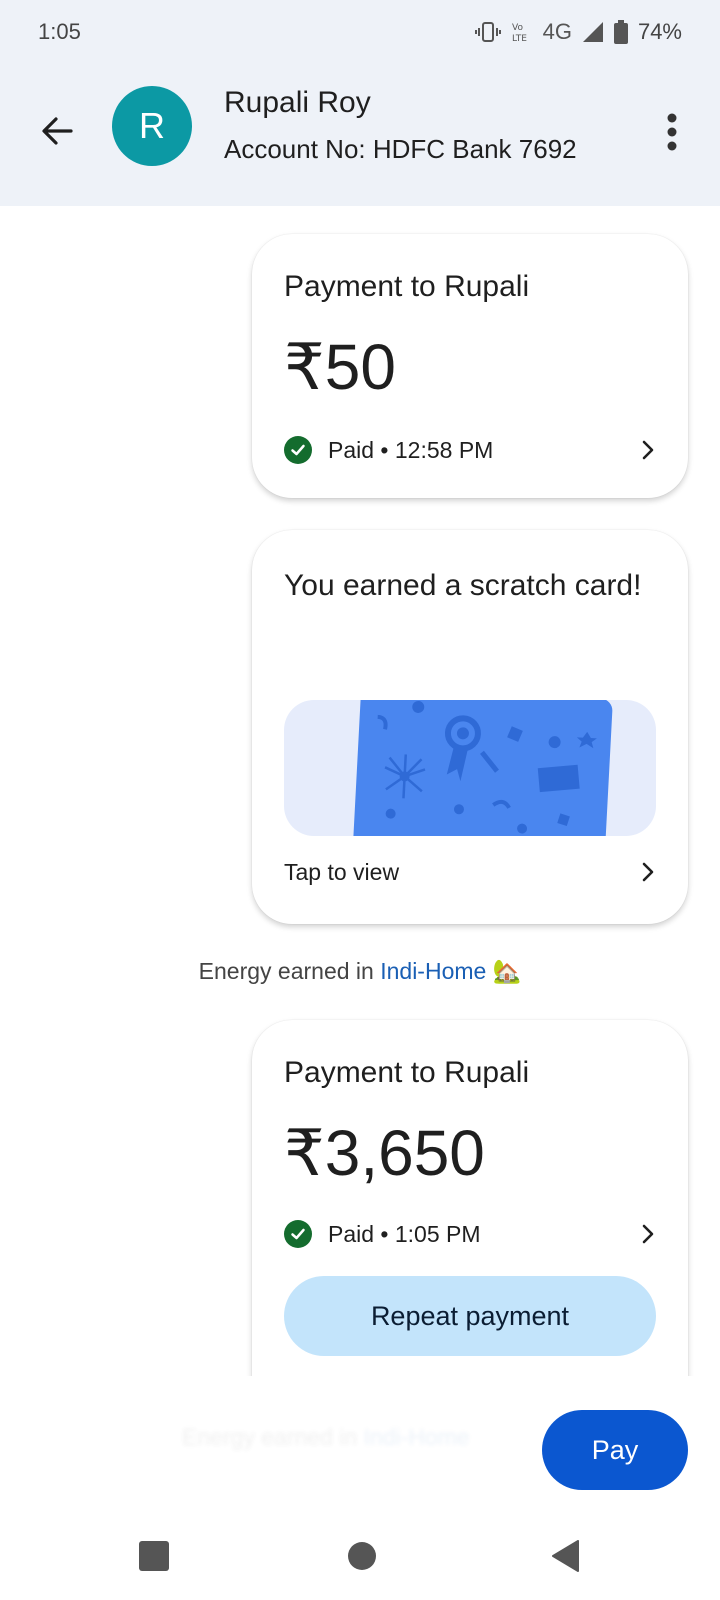  I want to click on square-icon, so click(154, 1556).